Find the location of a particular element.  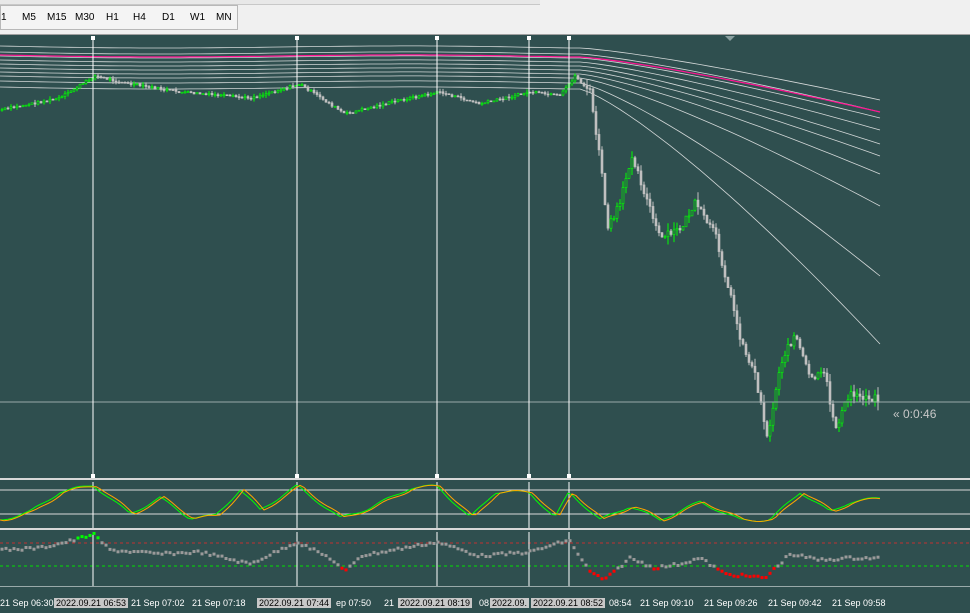

timeframe-m1-button: 1 is located at coordinates (4, 17).